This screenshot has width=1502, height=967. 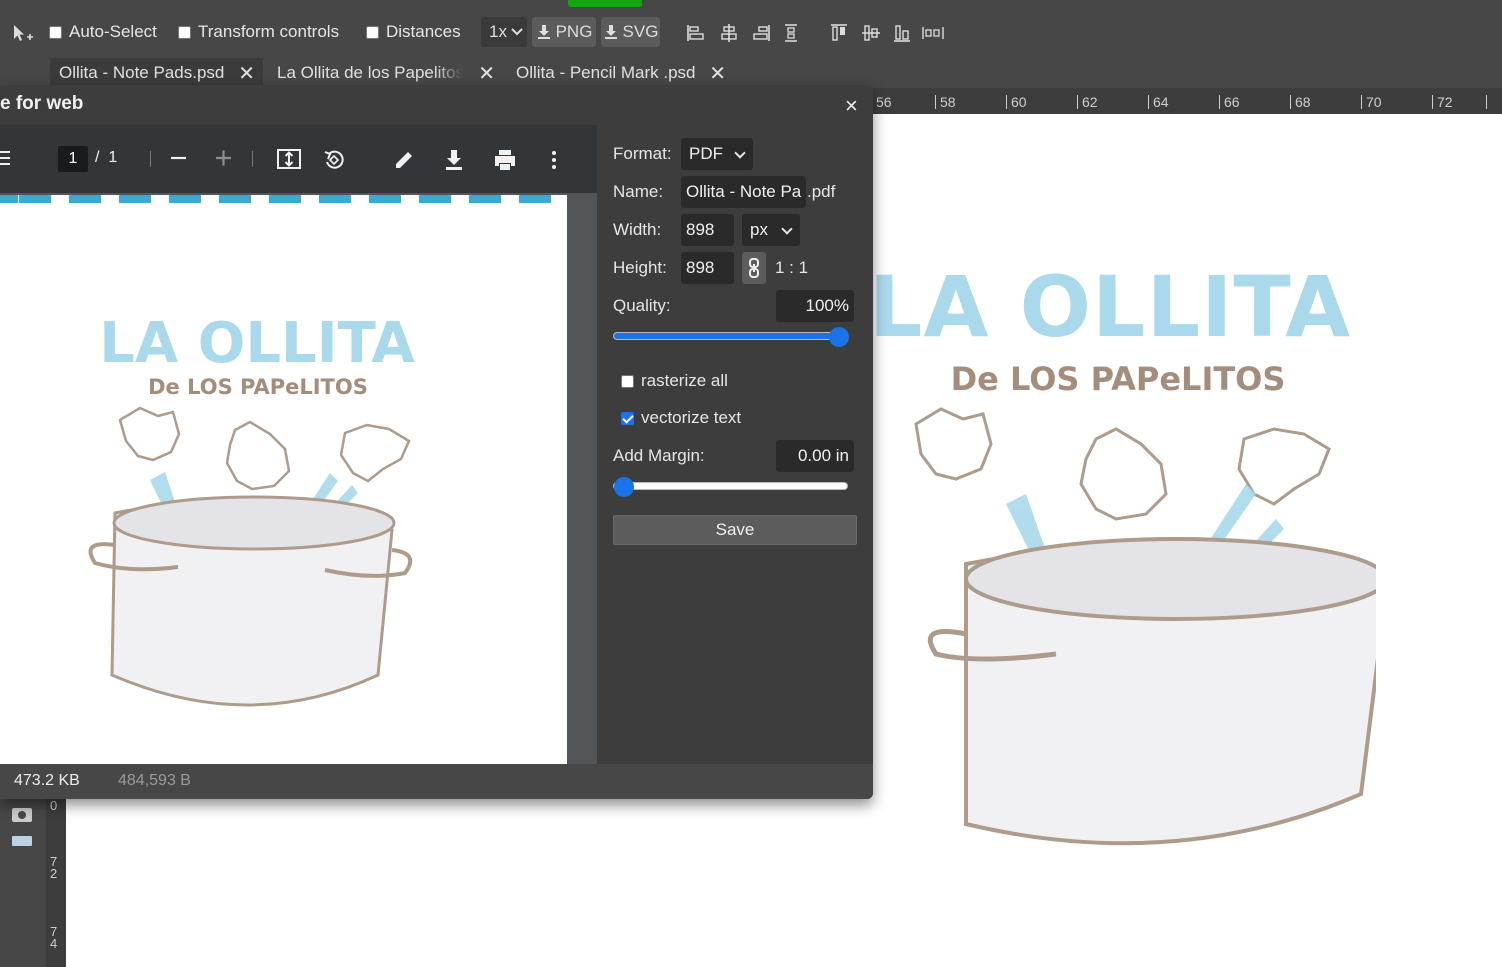 What do you see at coordinates (582, 478) in the screenshot?
I see `pdf-scroll-area` at bounding box center [582, 478].